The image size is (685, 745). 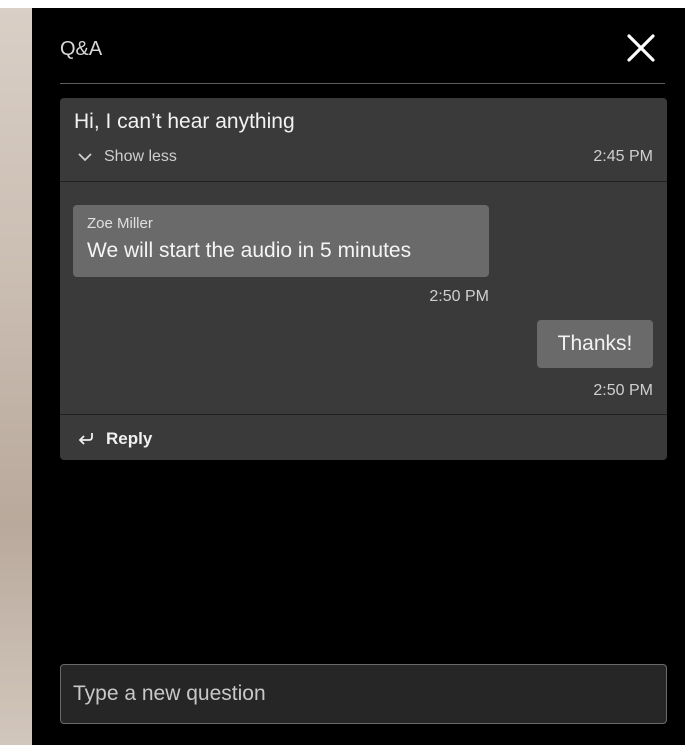 I want to click on answer-text: We will start the audio in 5 minutes, so click(x=249, y=250).